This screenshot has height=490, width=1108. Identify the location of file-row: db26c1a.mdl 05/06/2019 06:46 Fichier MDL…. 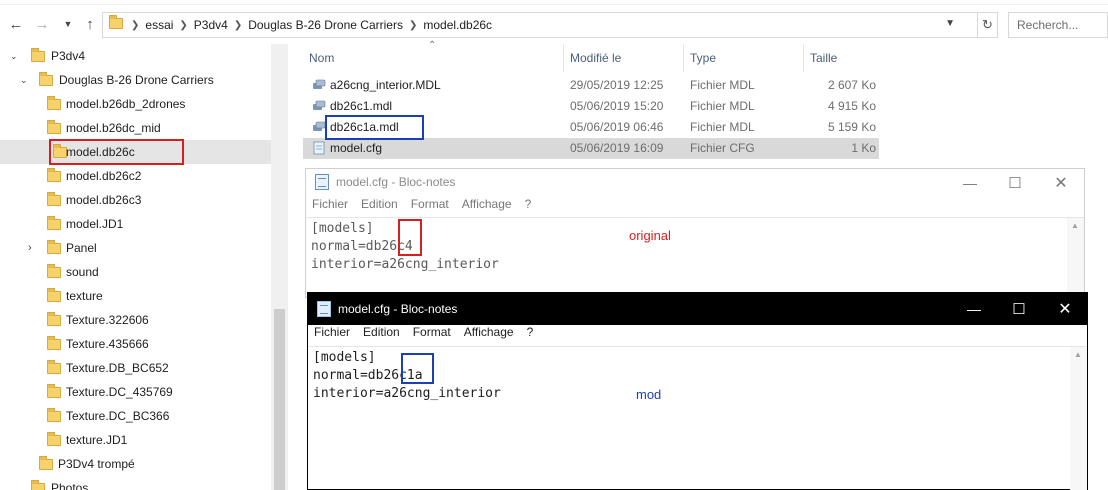
(591, 127).